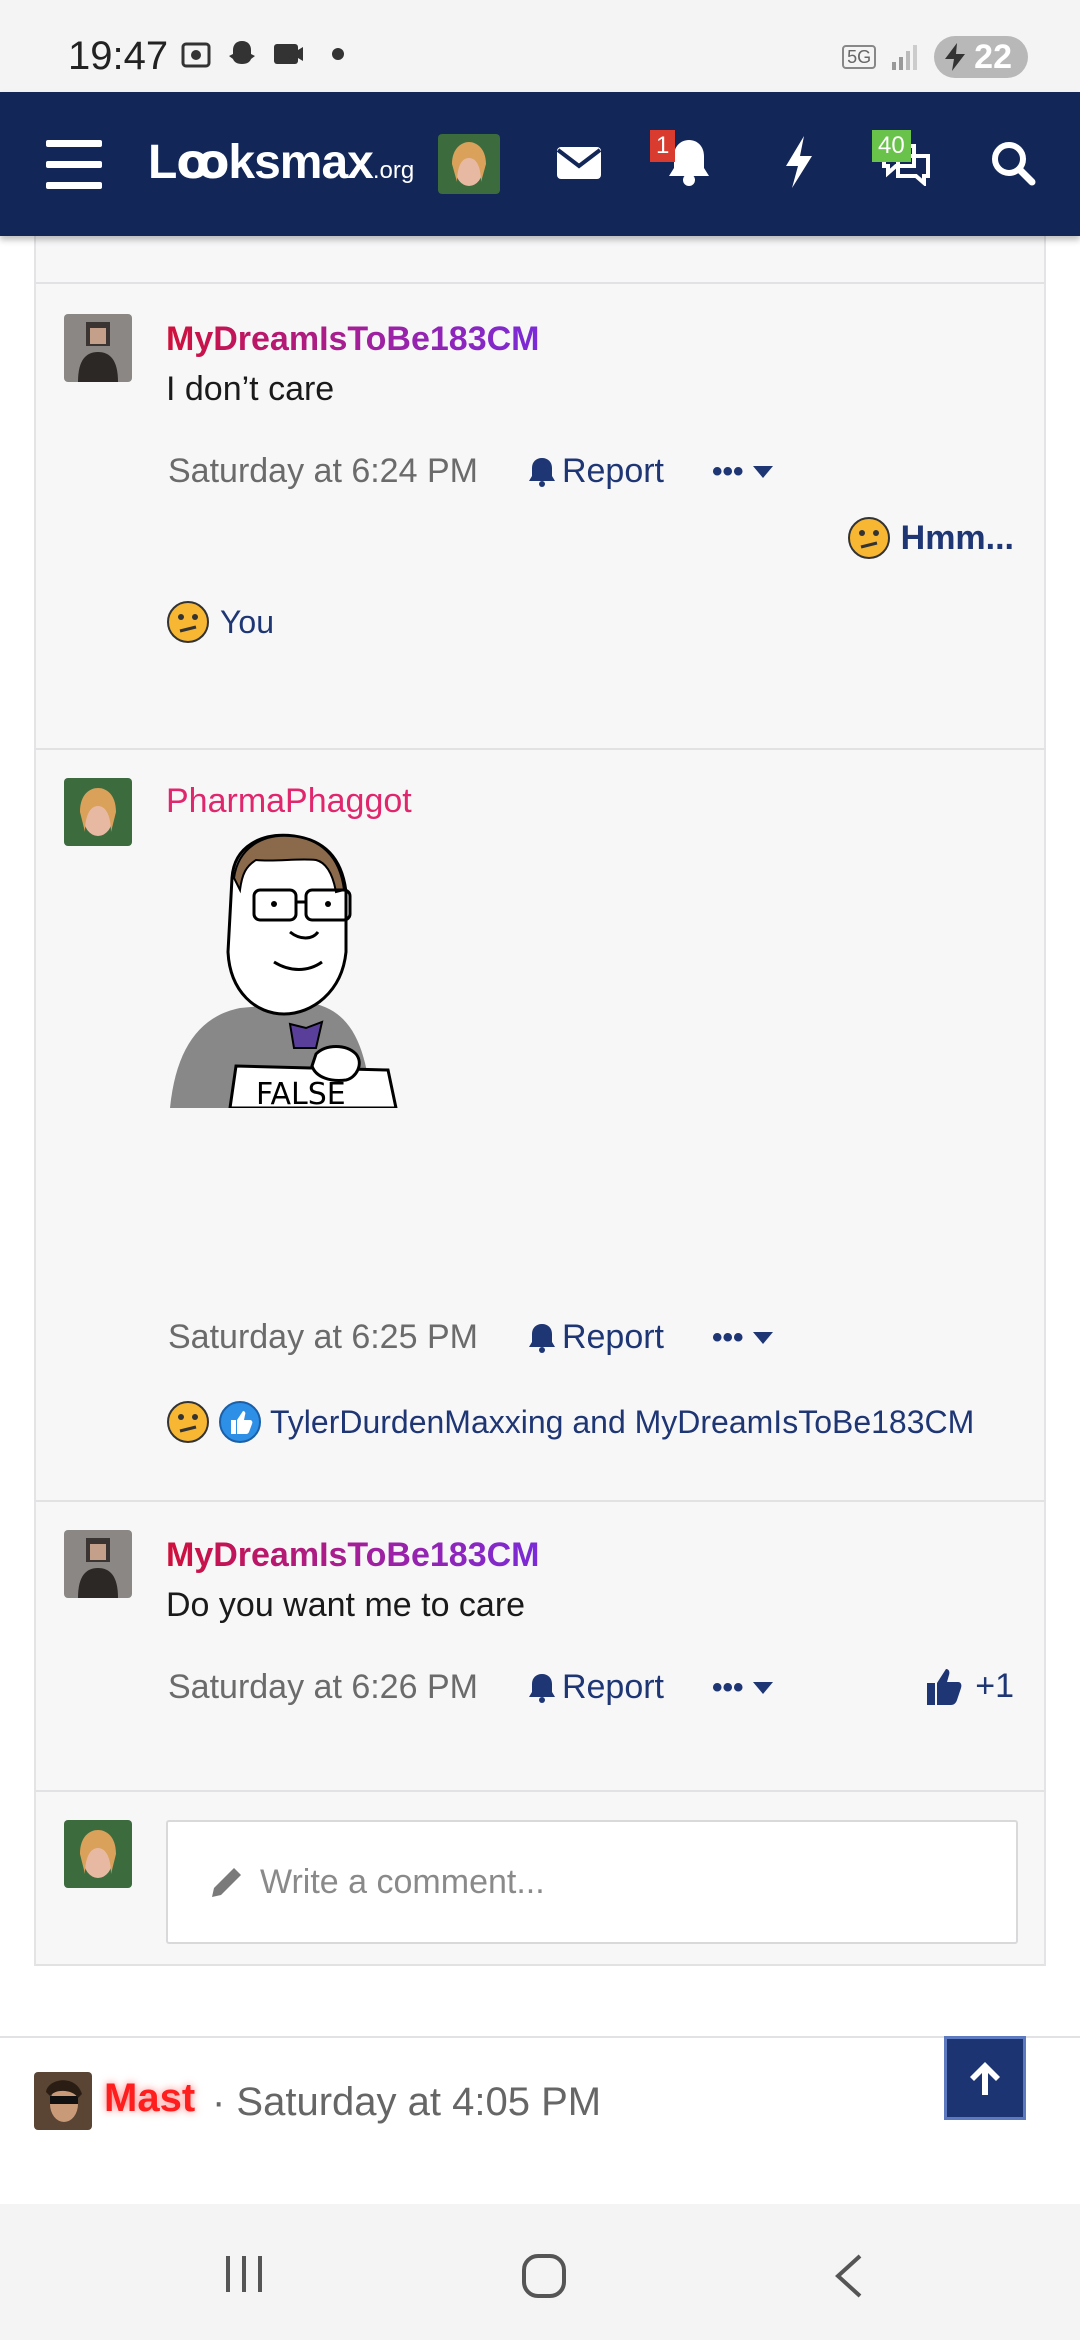 The width and height of the screenshot is (1080, 2340). What do you see at coordinates (544, 2276) in the screenshot?
I see `home-icon` at bounding box center [544, 2276].